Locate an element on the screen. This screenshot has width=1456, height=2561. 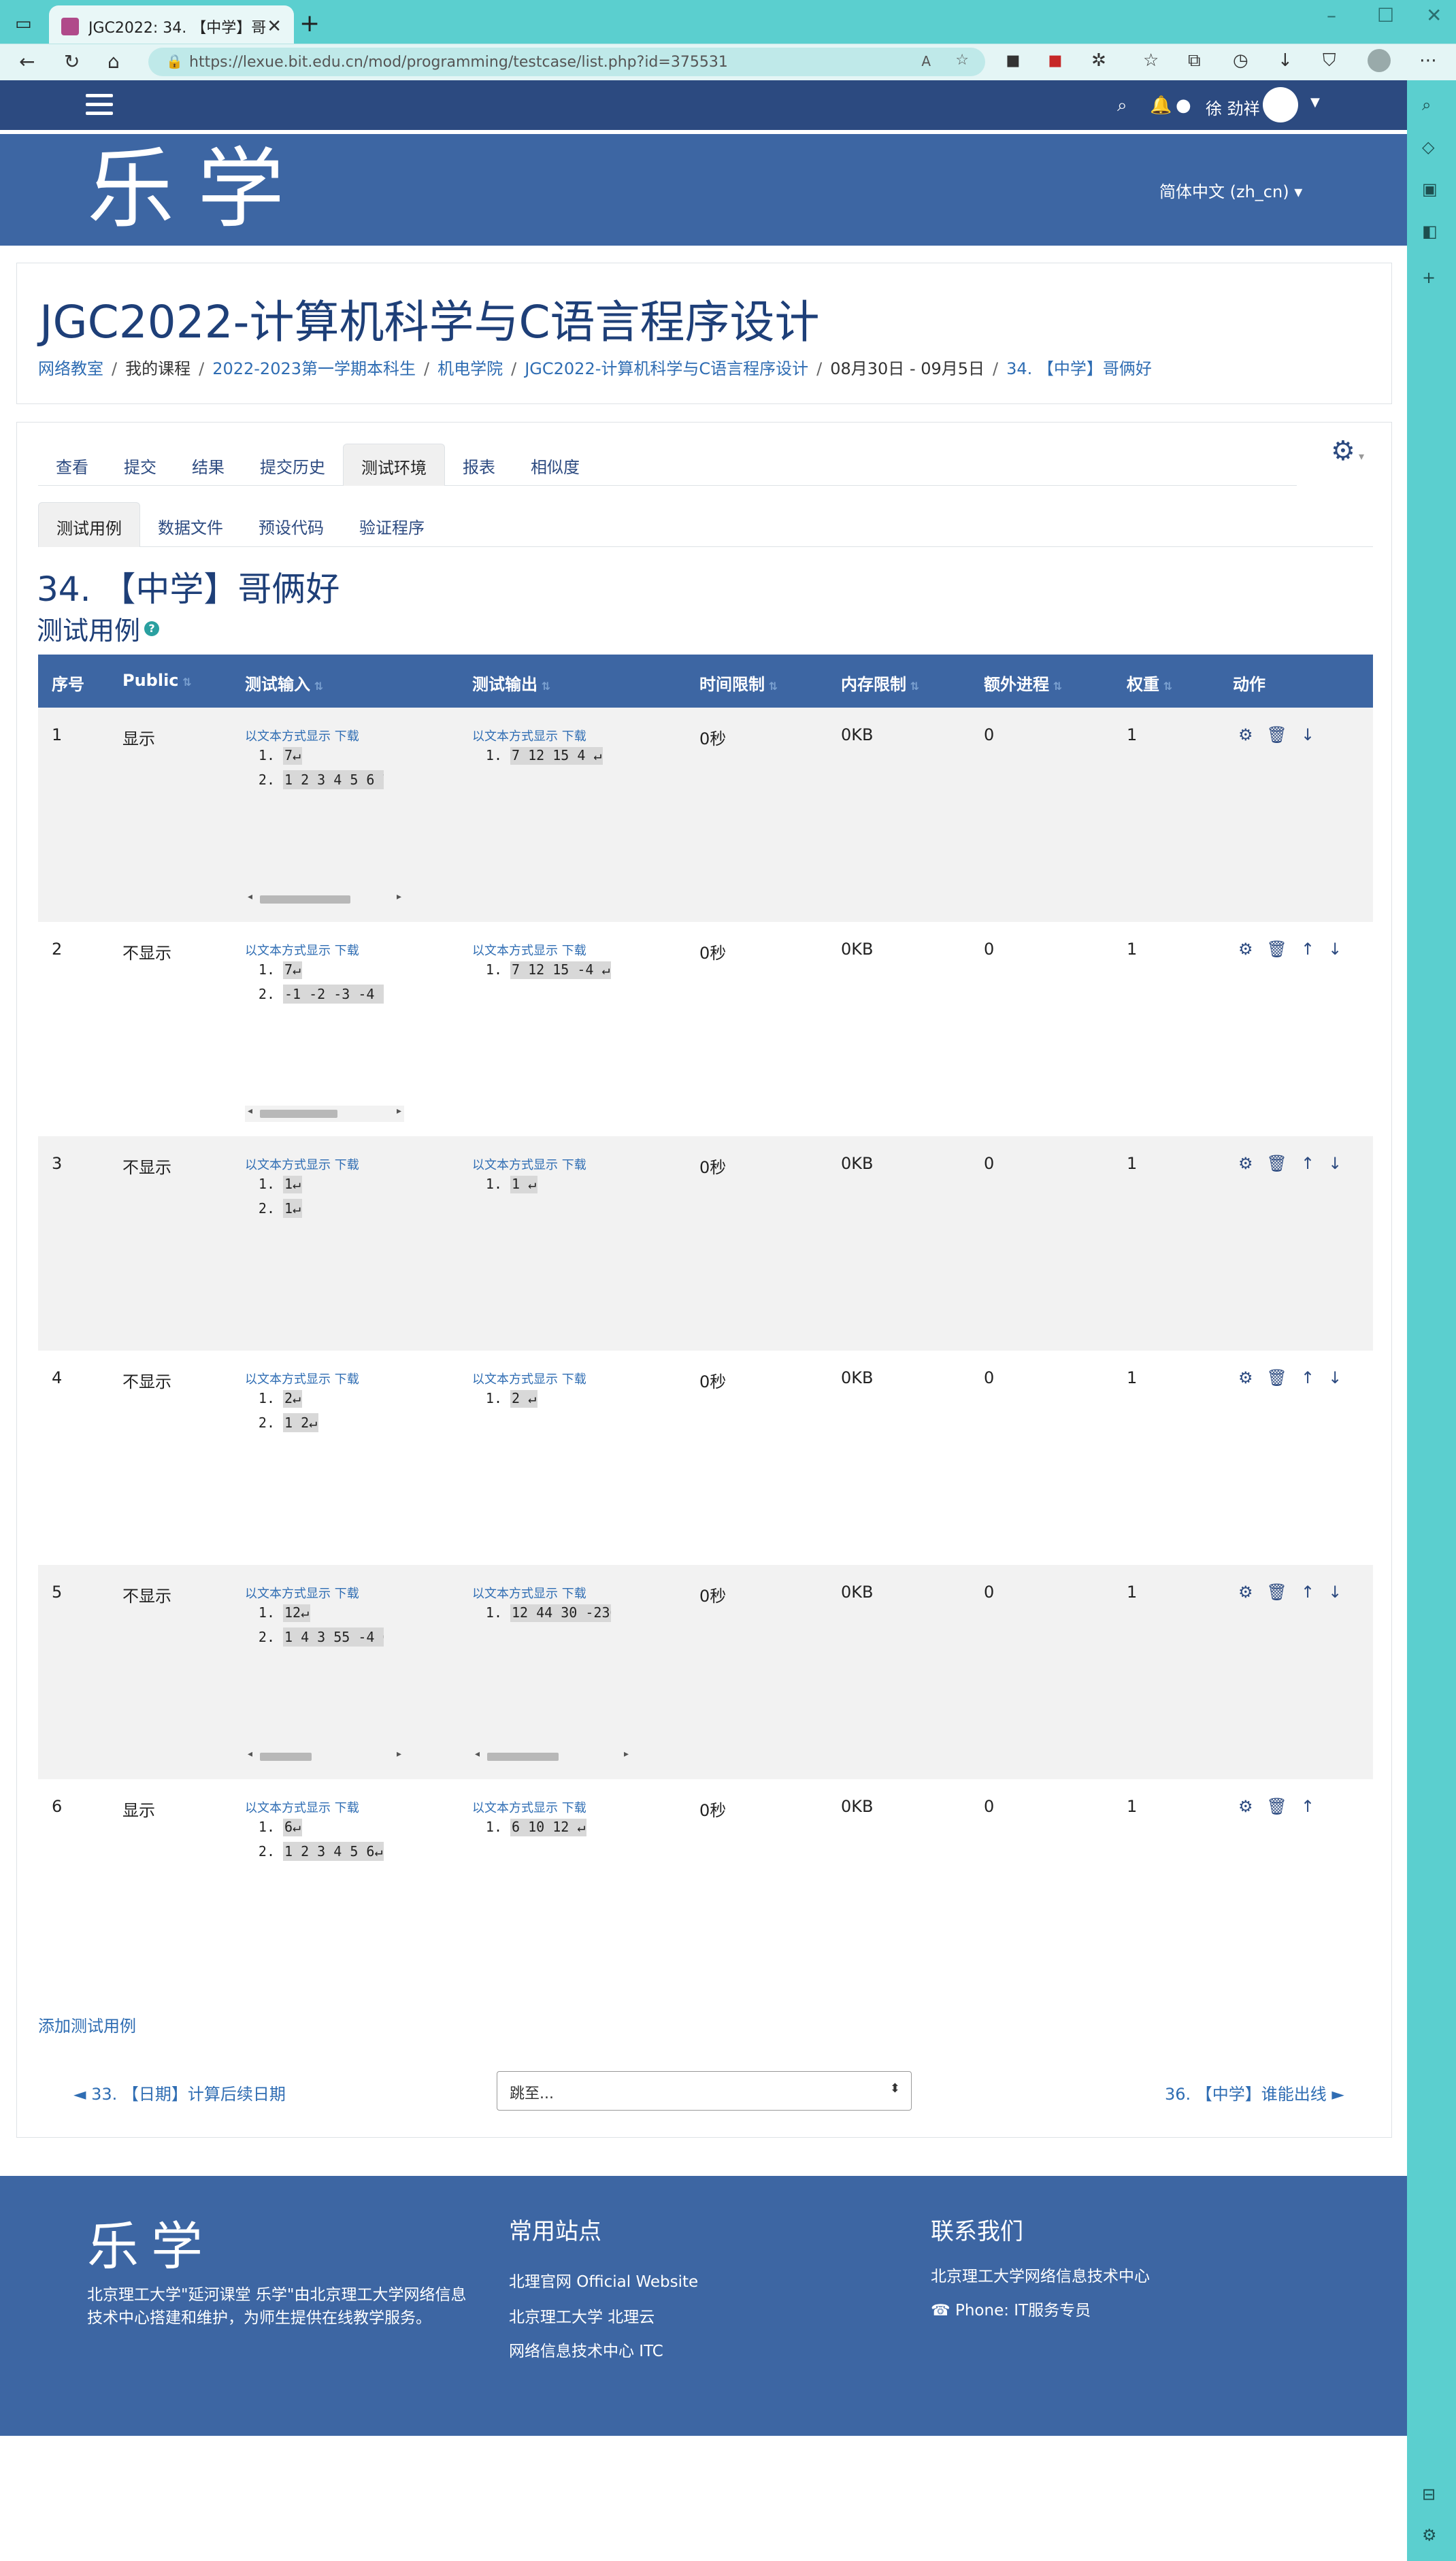
tab-6: 相似度 is located at coordinates (555, 465).